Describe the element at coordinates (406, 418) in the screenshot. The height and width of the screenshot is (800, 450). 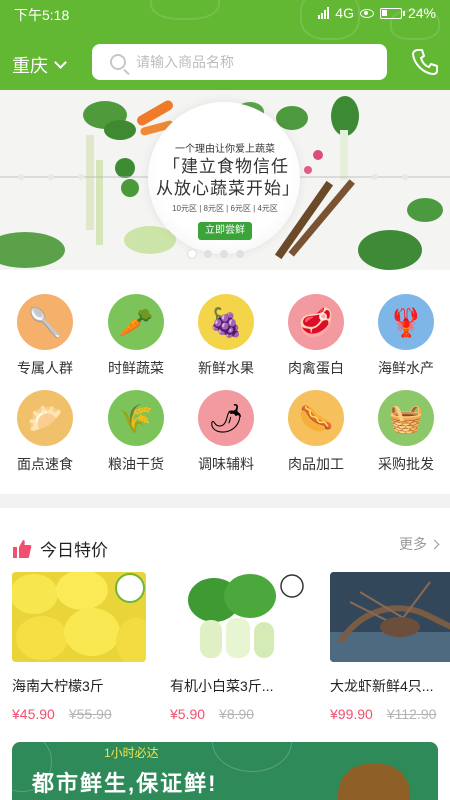
I see `basket-icon: 🧺` at that location.